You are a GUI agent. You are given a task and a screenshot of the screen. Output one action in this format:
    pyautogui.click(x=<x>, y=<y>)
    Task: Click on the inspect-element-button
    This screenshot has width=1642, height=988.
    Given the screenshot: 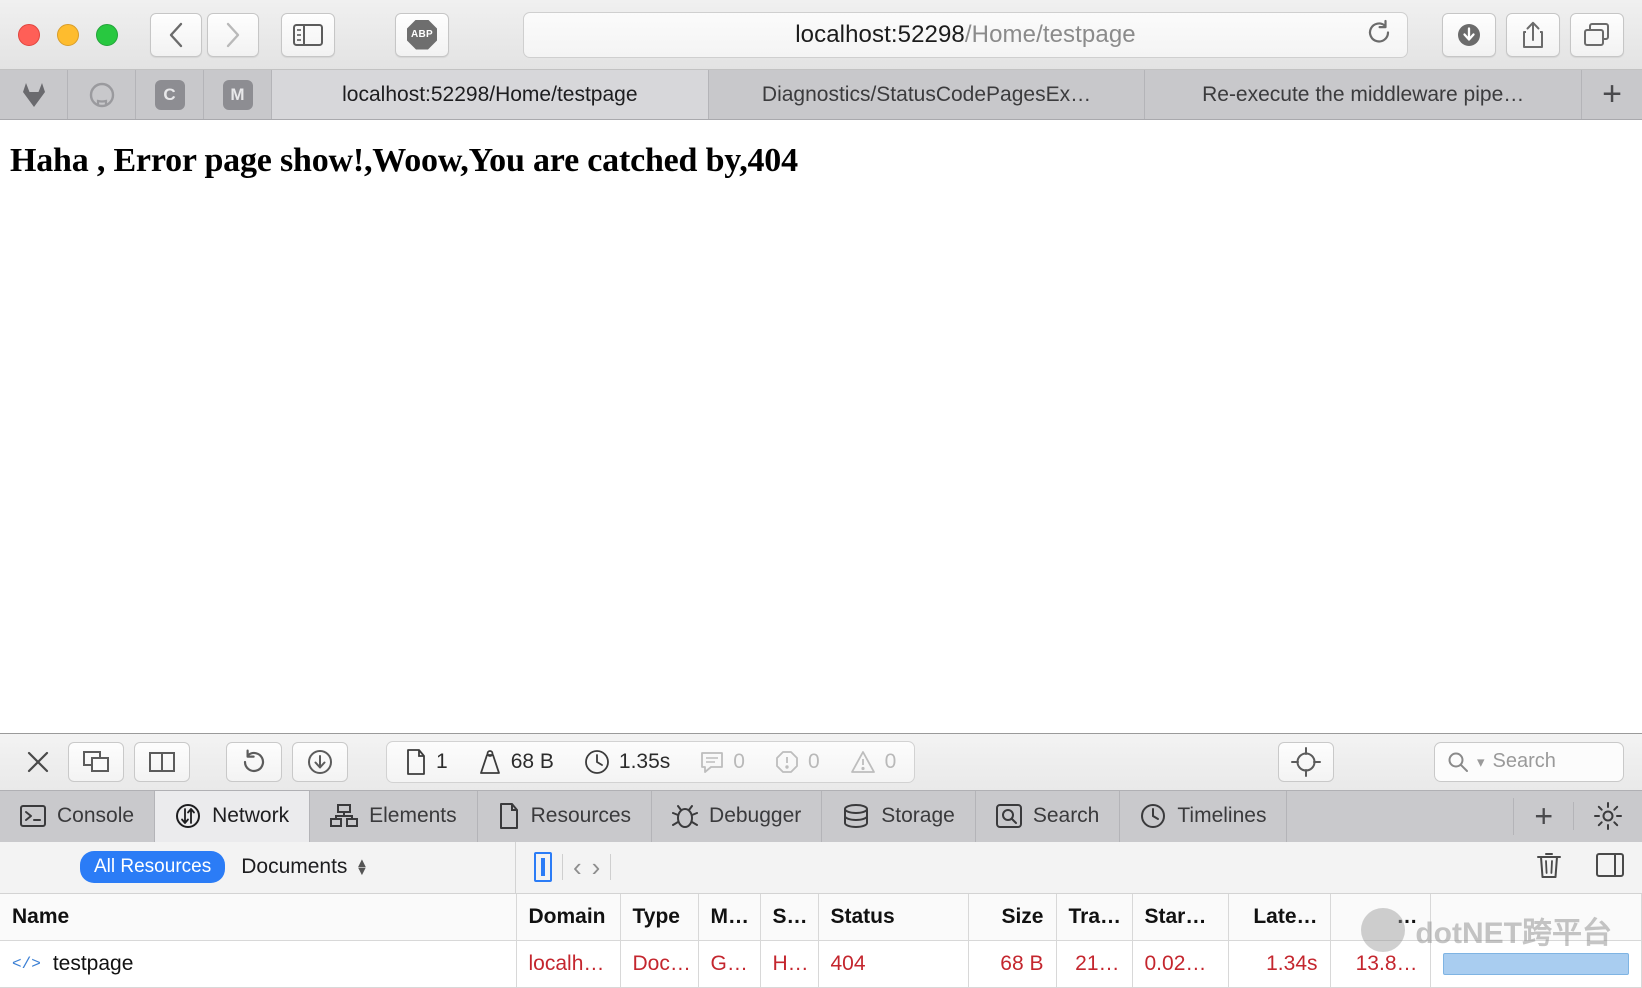 What is the action you would take?
    pyautogui.click(x=1306, y=761)
    